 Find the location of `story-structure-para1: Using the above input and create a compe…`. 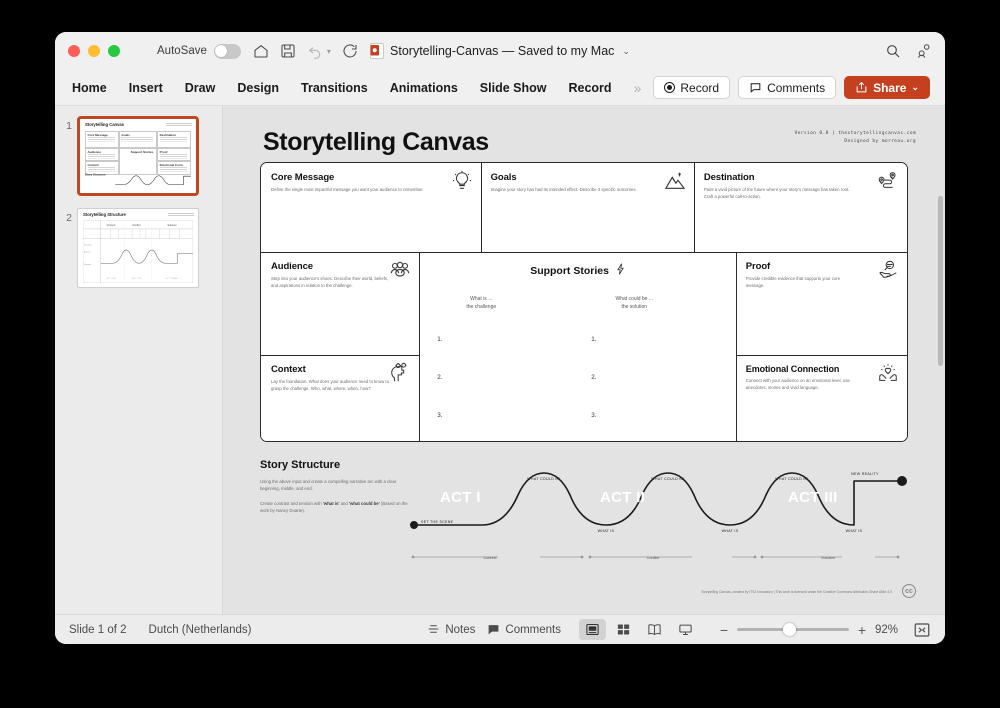

story-structure-para1: Using the above input and create a compe… is located at coordinates (328, 485).